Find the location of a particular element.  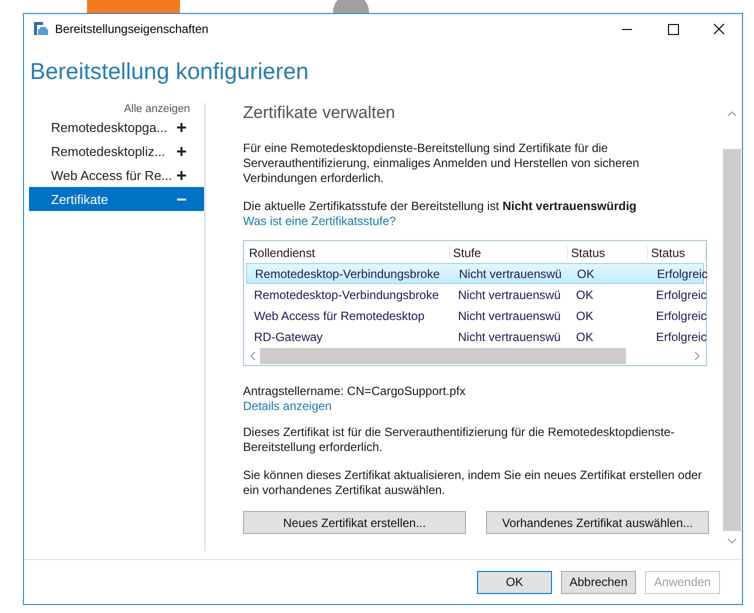

app-icon is located at coordinates (41, 29).